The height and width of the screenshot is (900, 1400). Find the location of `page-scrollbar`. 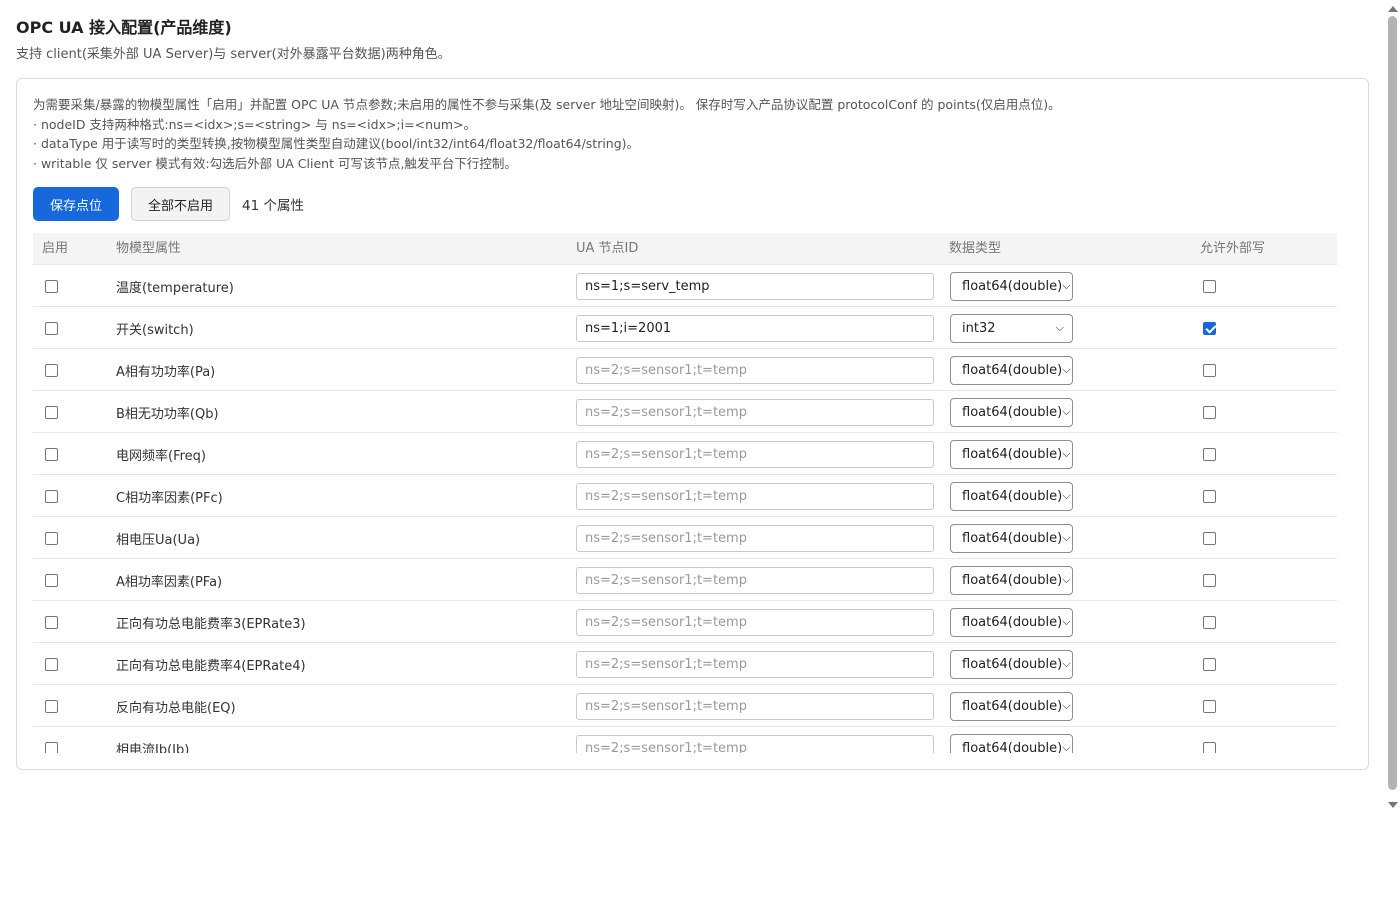

page-scrollbar is located at coordinates (1392, 406).